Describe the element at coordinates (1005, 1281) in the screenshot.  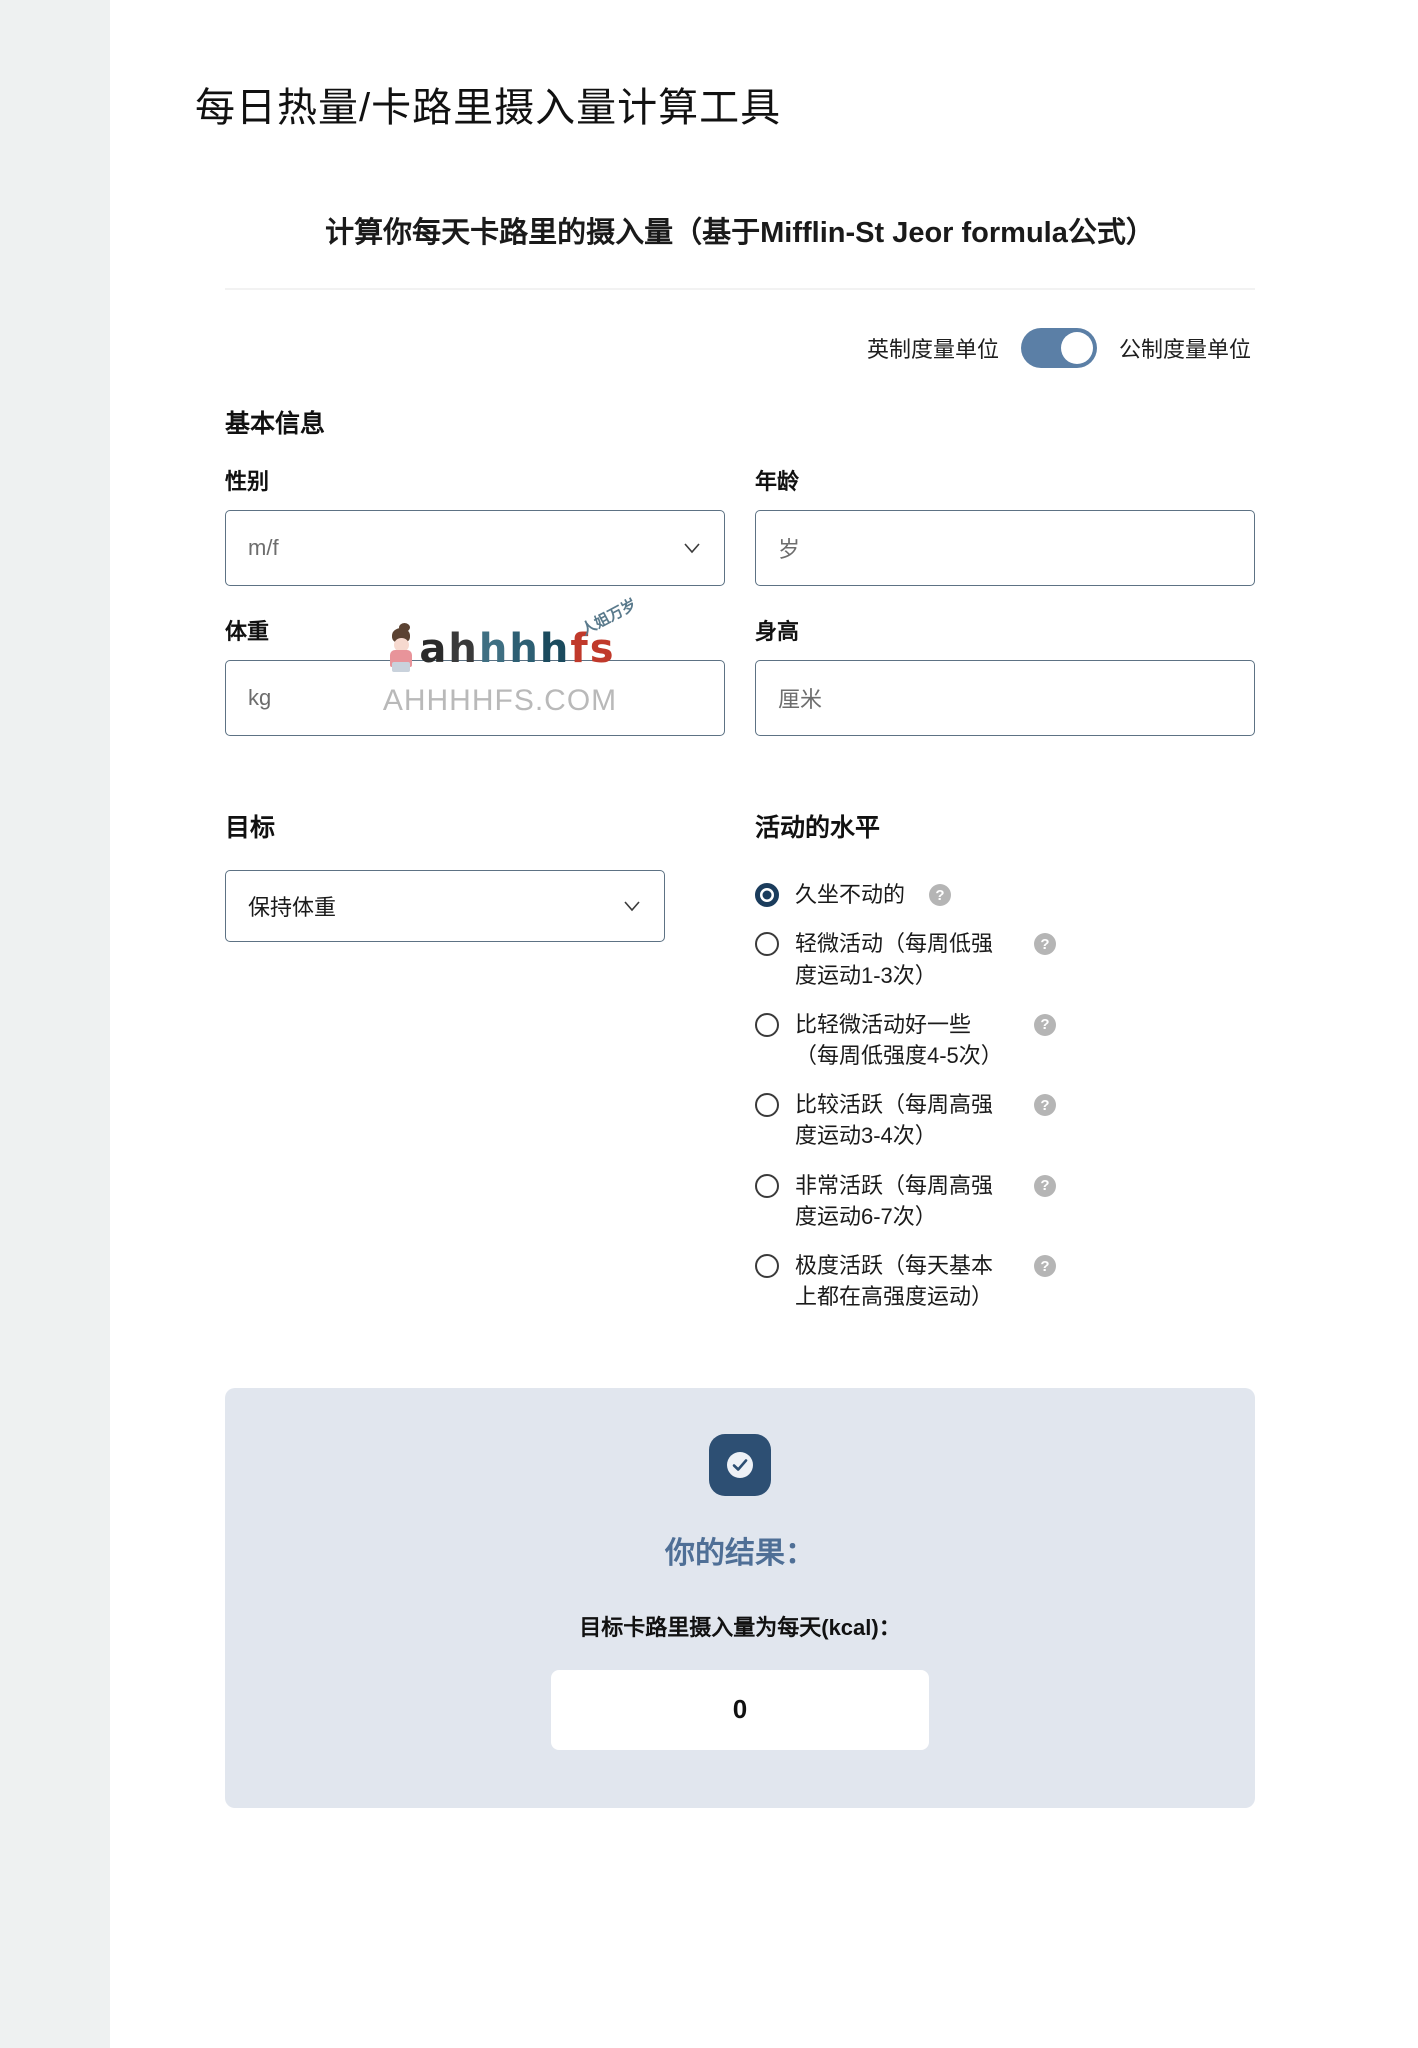
I see `activity-option-extra-active: 极度活跃（每天基本上都在高强度运动） ?` at that location.